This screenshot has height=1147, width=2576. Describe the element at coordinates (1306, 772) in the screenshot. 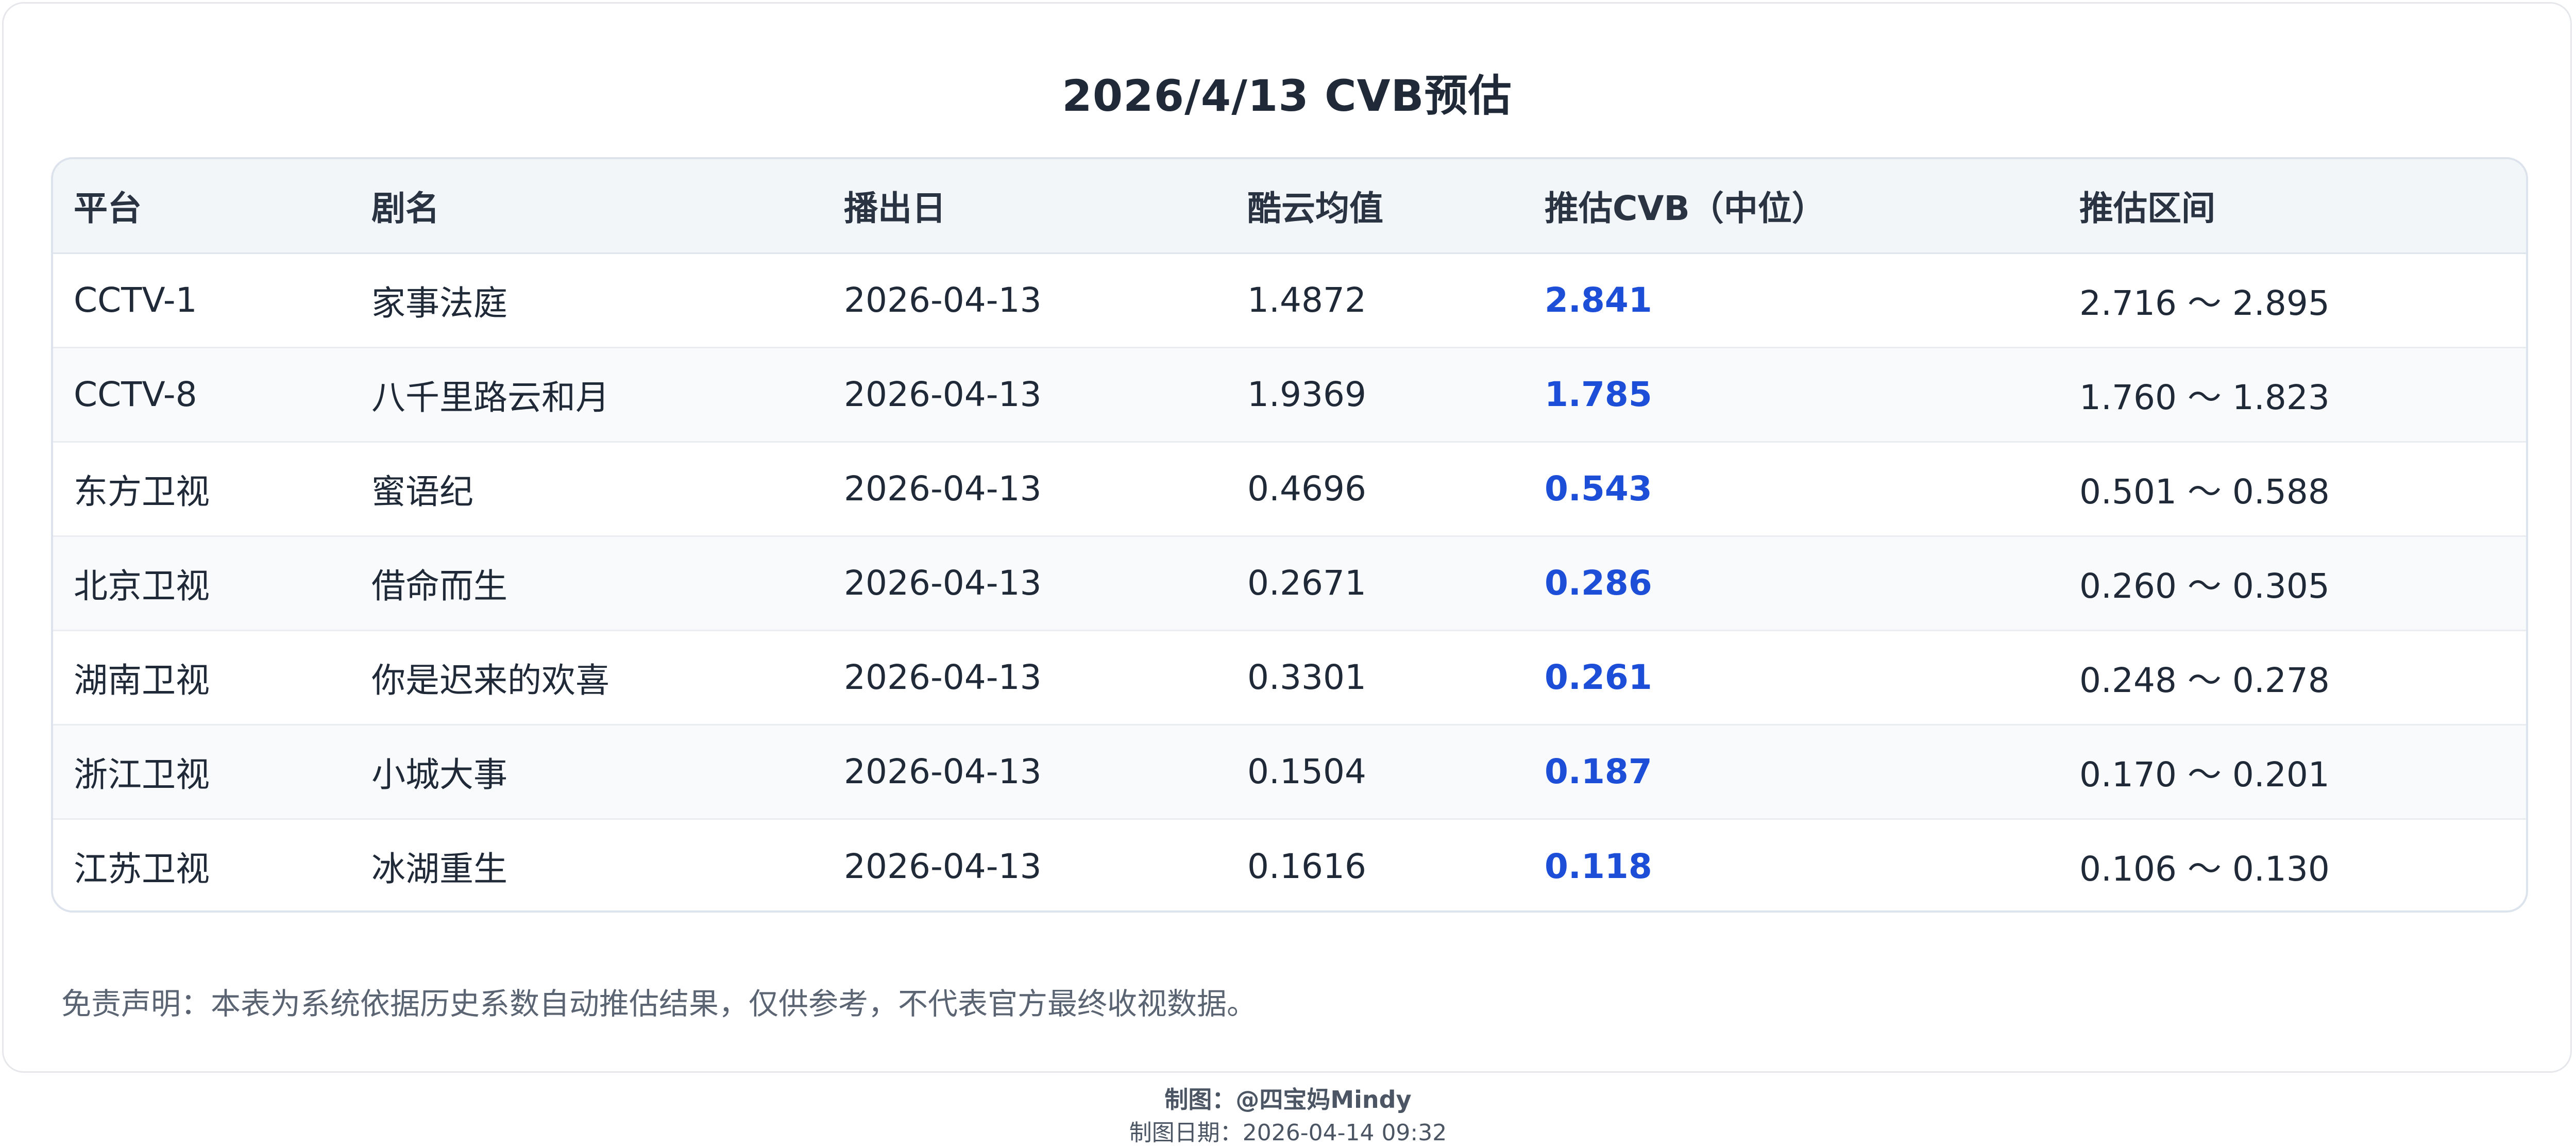

I see `cell-kuyun-avg: 0.1504` at that location.